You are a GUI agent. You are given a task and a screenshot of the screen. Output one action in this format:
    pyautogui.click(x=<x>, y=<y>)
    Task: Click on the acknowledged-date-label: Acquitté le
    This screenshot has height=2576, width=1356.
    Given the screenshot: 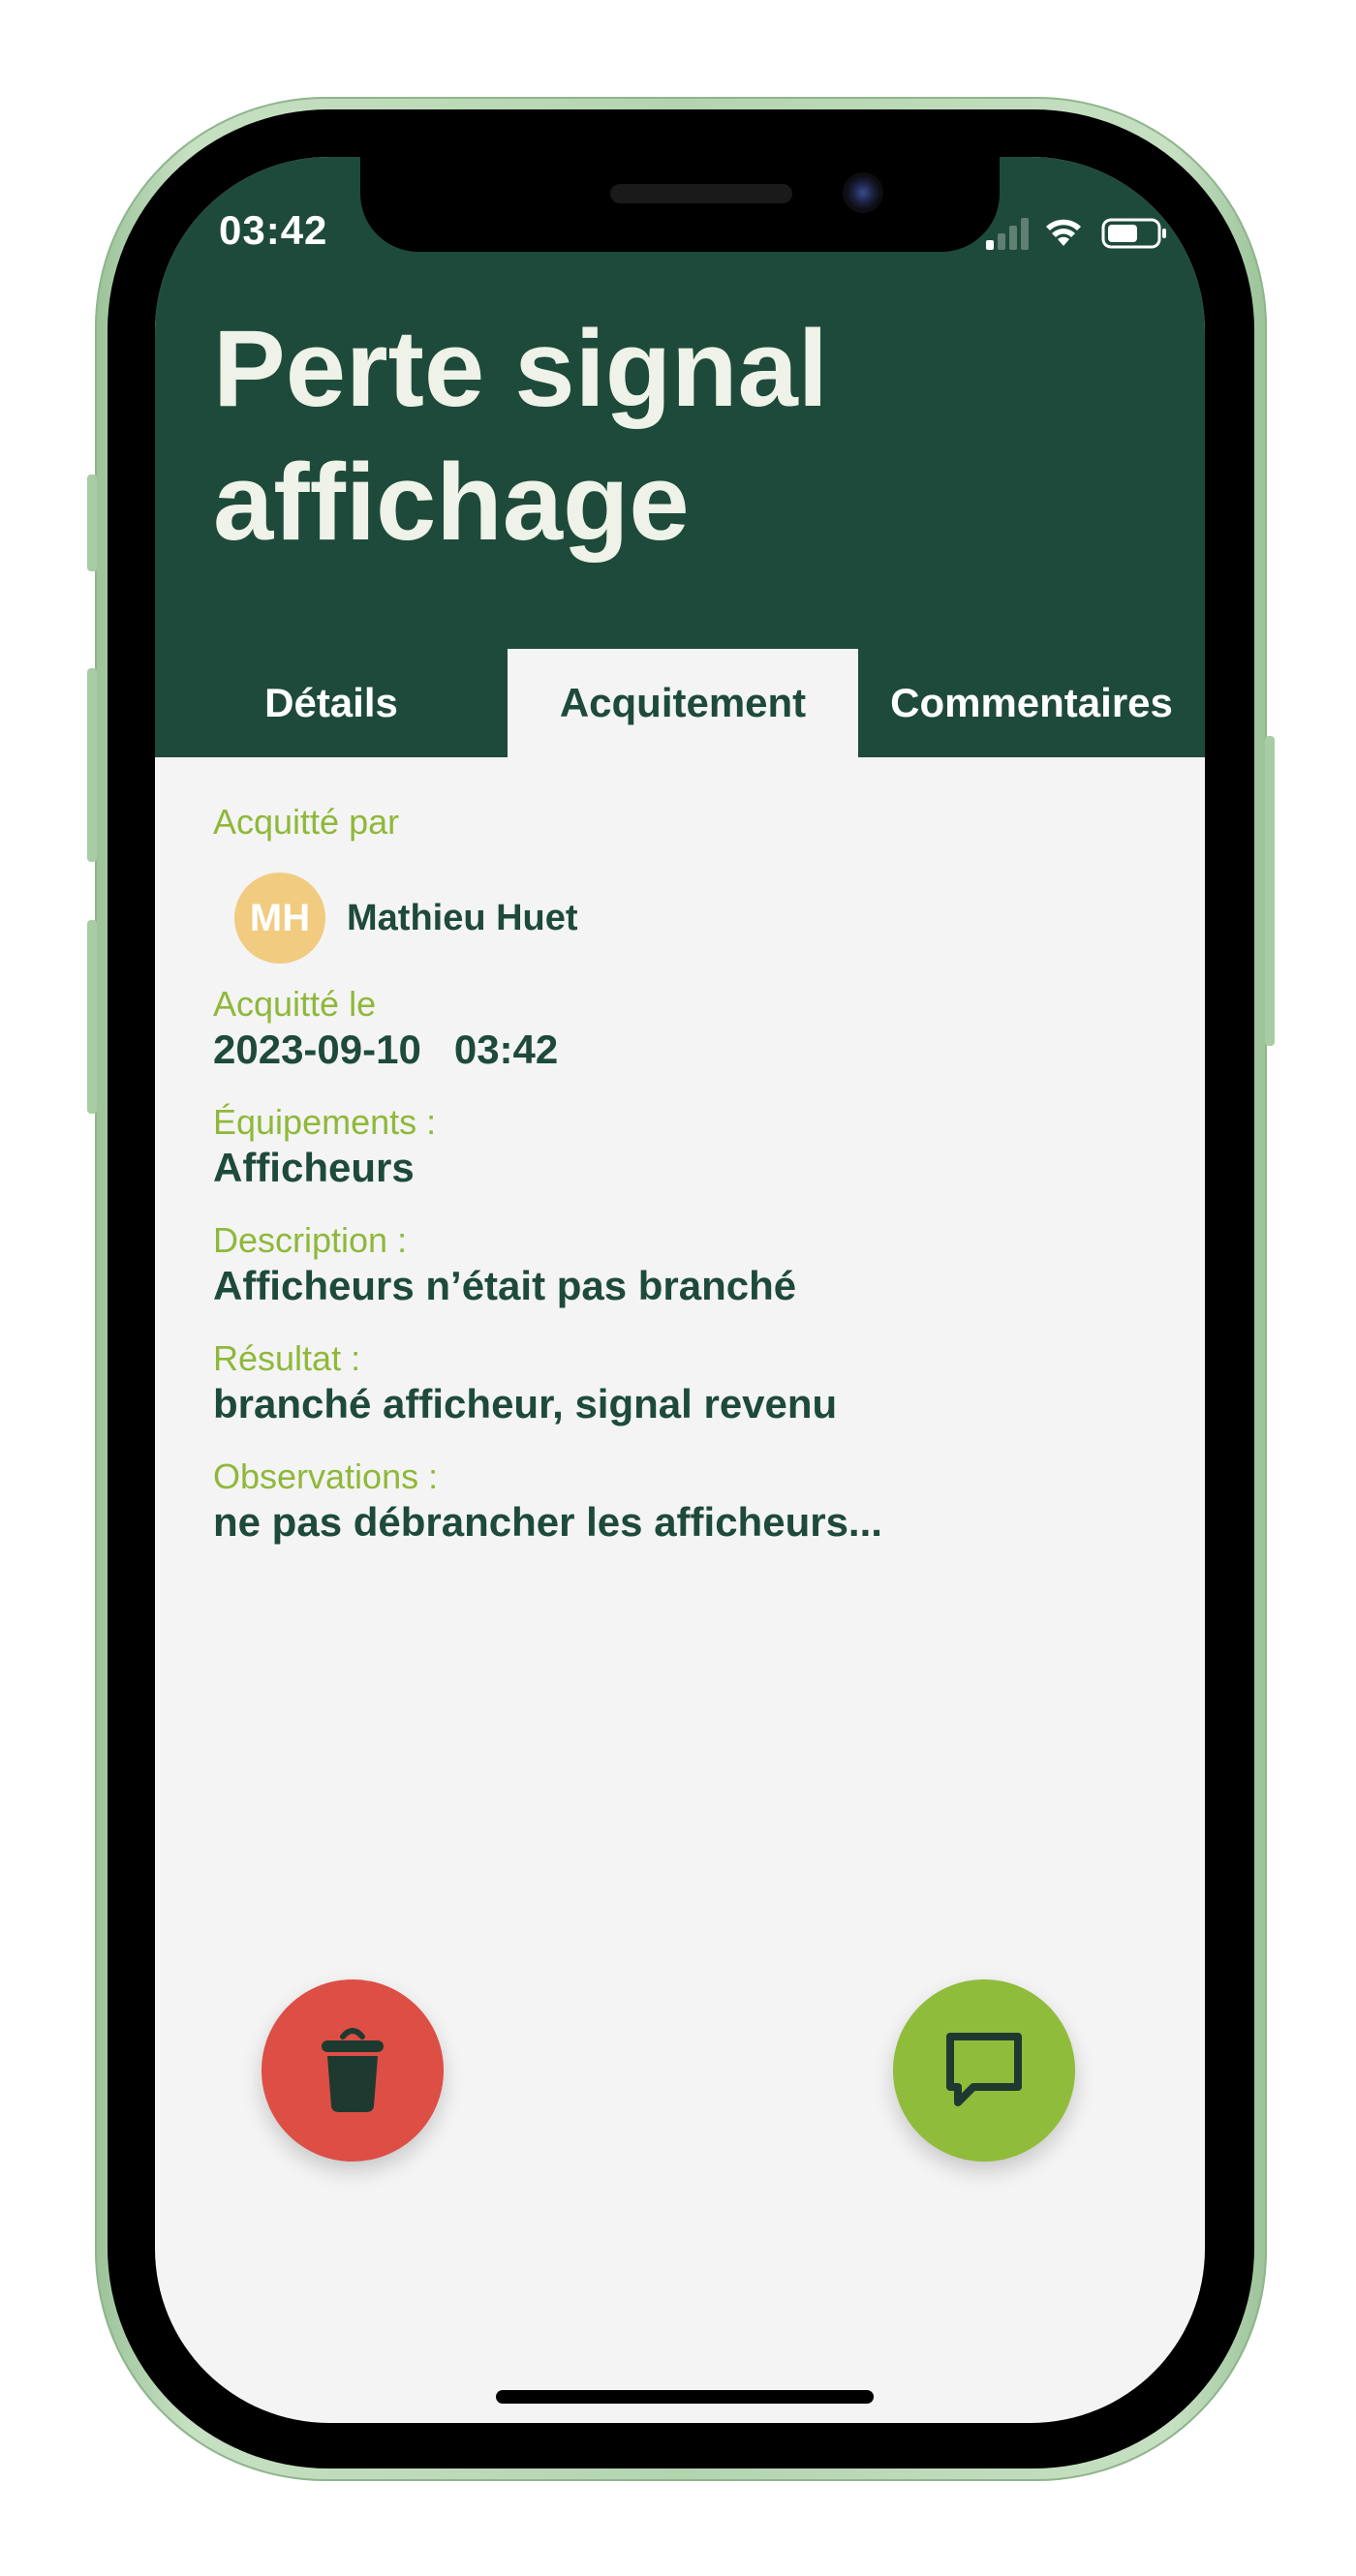 What is the action you would take?
    pyautogui.click(x=295, y=1004)
    